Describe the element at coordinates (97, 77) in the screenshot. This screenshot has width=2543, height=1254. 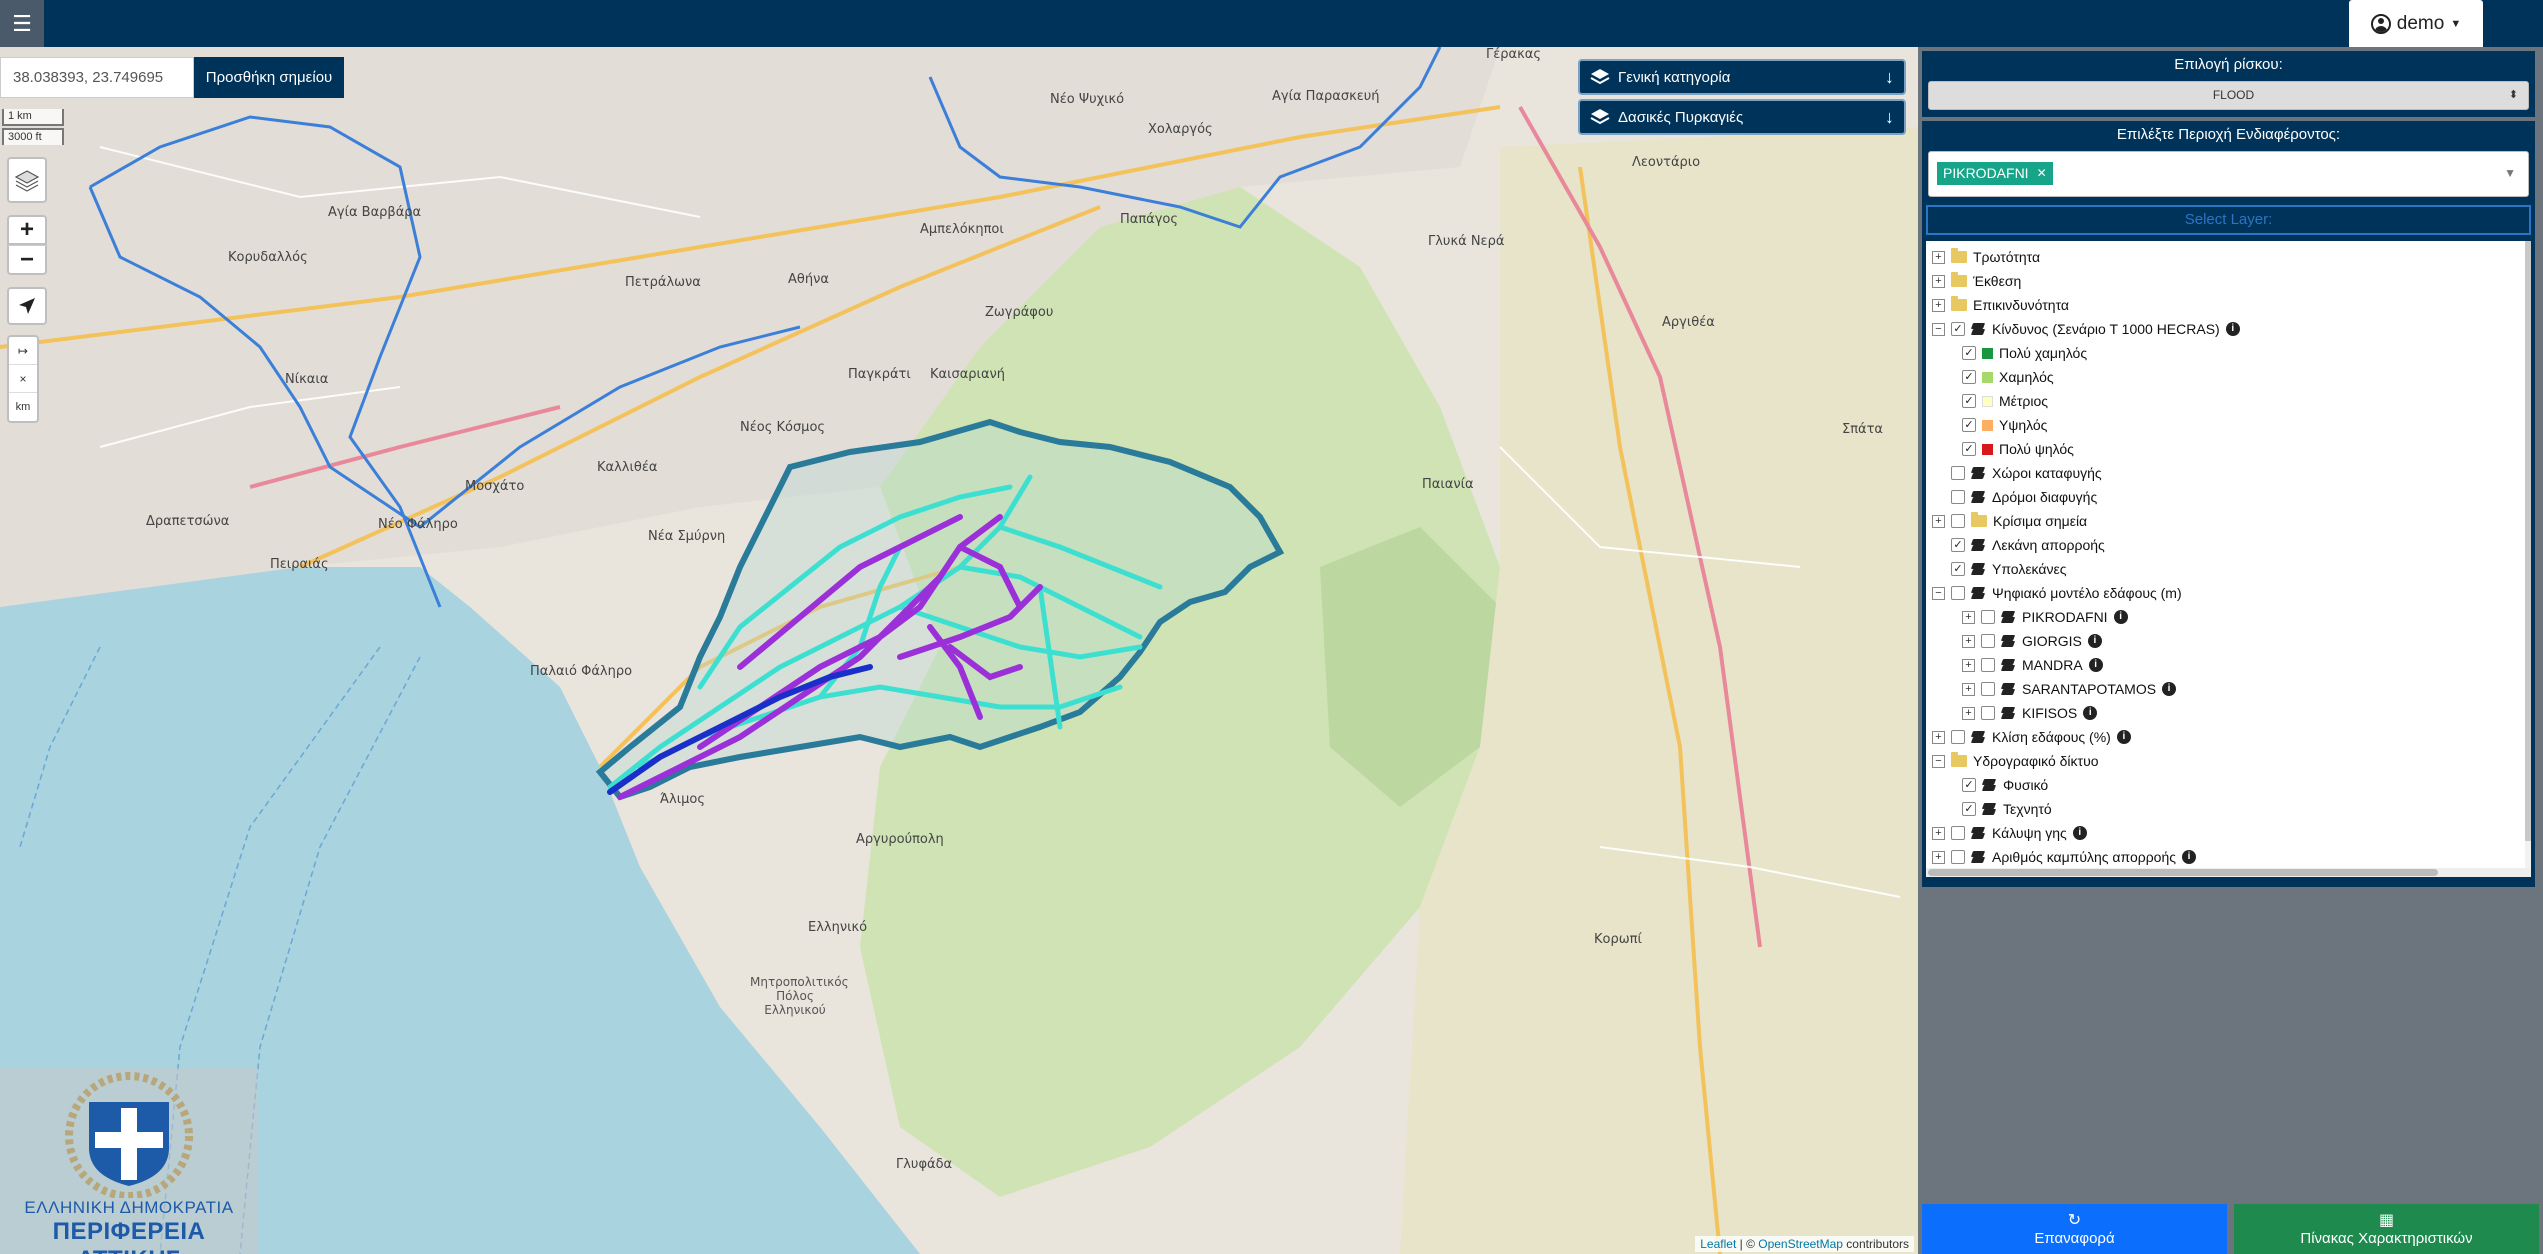
I see `coordinate-input` at that location.